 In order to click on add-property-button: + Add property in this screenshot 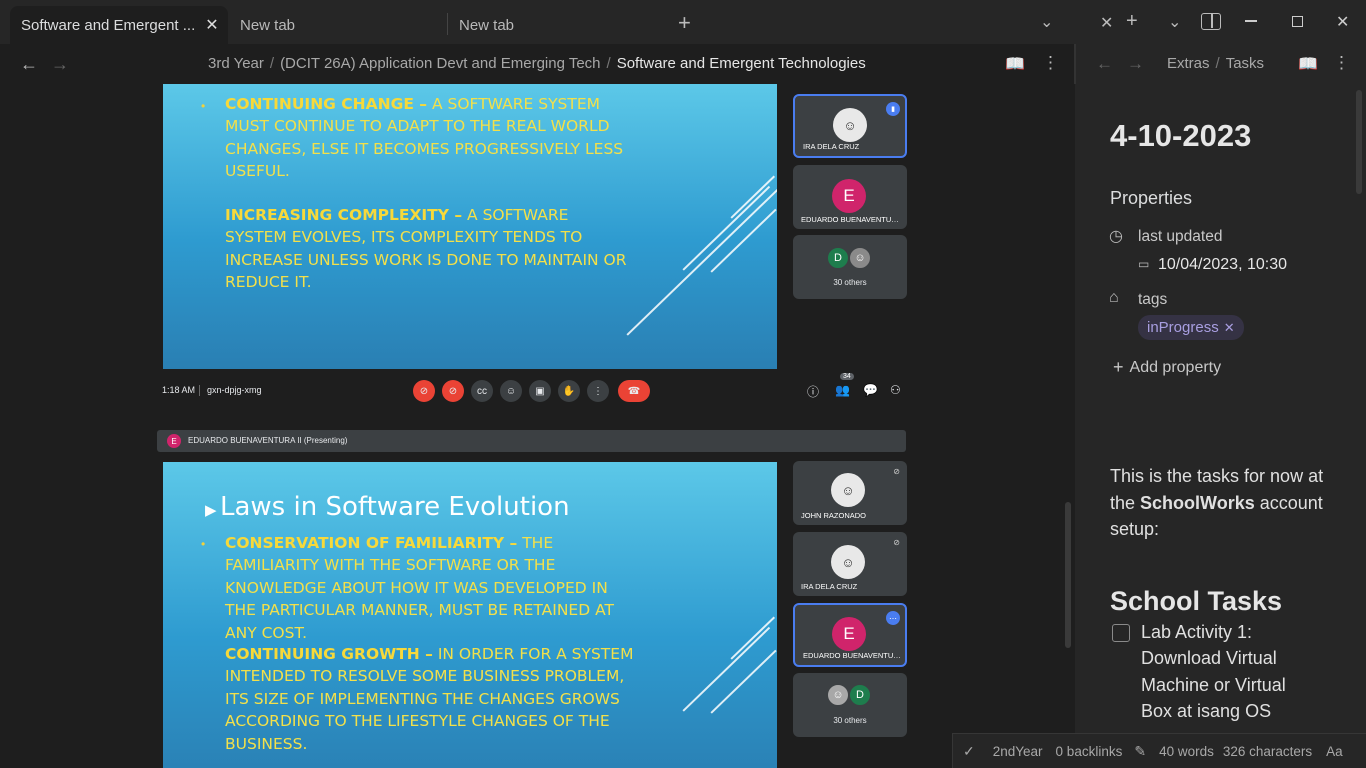, I will do `click(1167, 367)`.